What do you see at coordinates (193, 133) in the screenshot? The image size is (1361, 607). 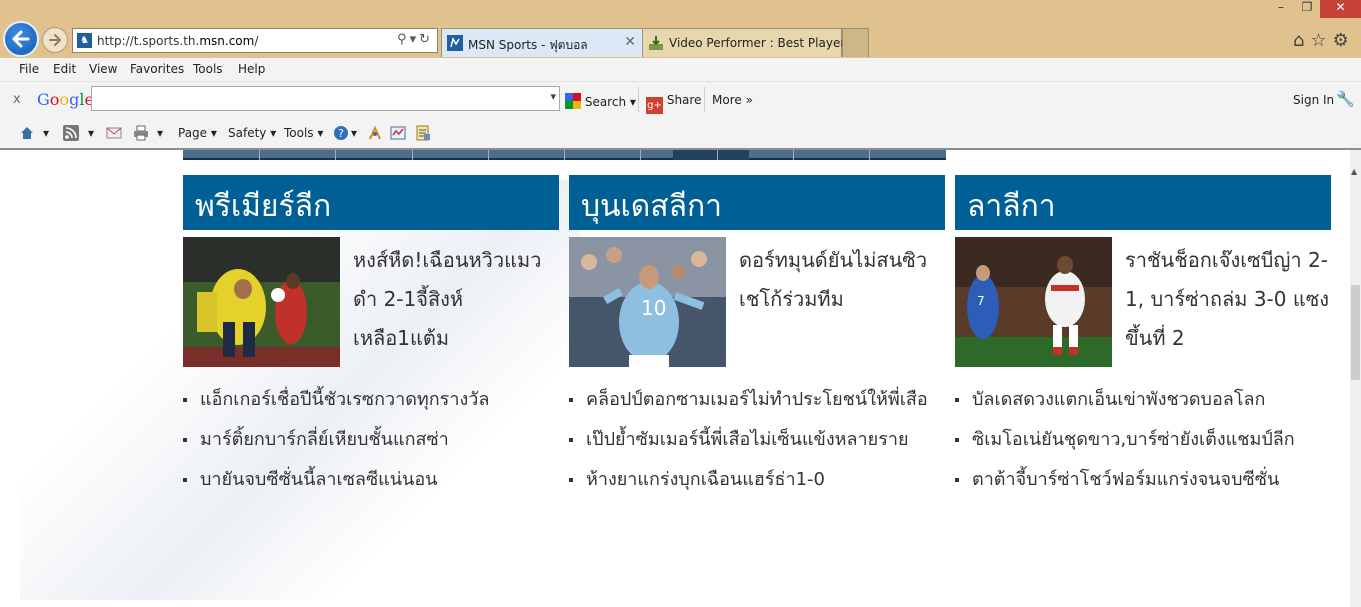 I see `page-menu-label: Page` at bounding box center [193, 133].